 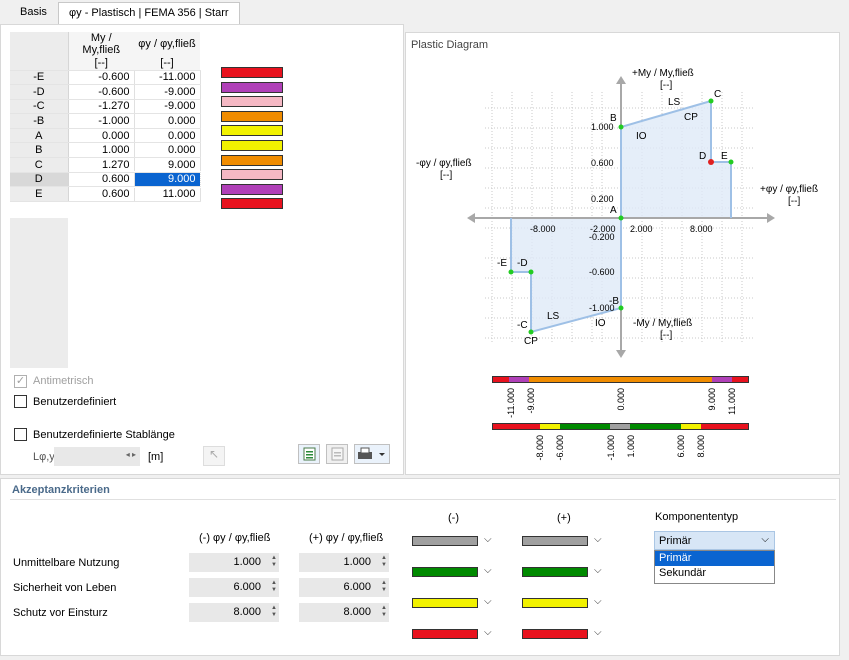 What do you see at coordinates (372, 454) in the screenshot?
I see `print-icon` at bounding box center [372, 454].